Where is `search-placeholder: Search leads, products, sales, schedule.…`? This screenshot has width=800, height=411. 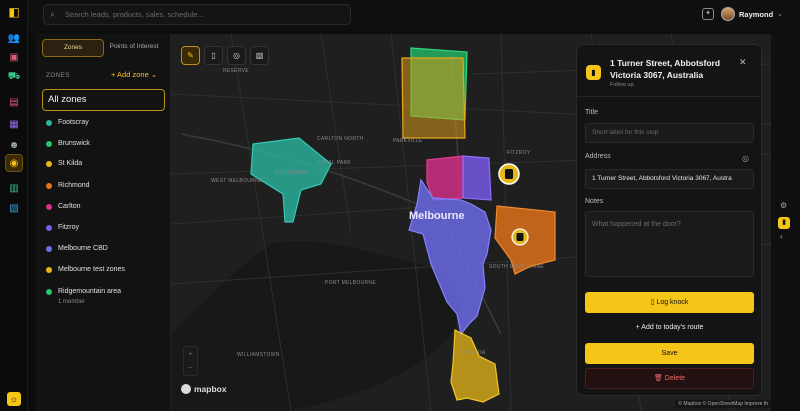 search-placeholder: Search leads, products, sales, schedule.… is located at coordinates (134, 14).